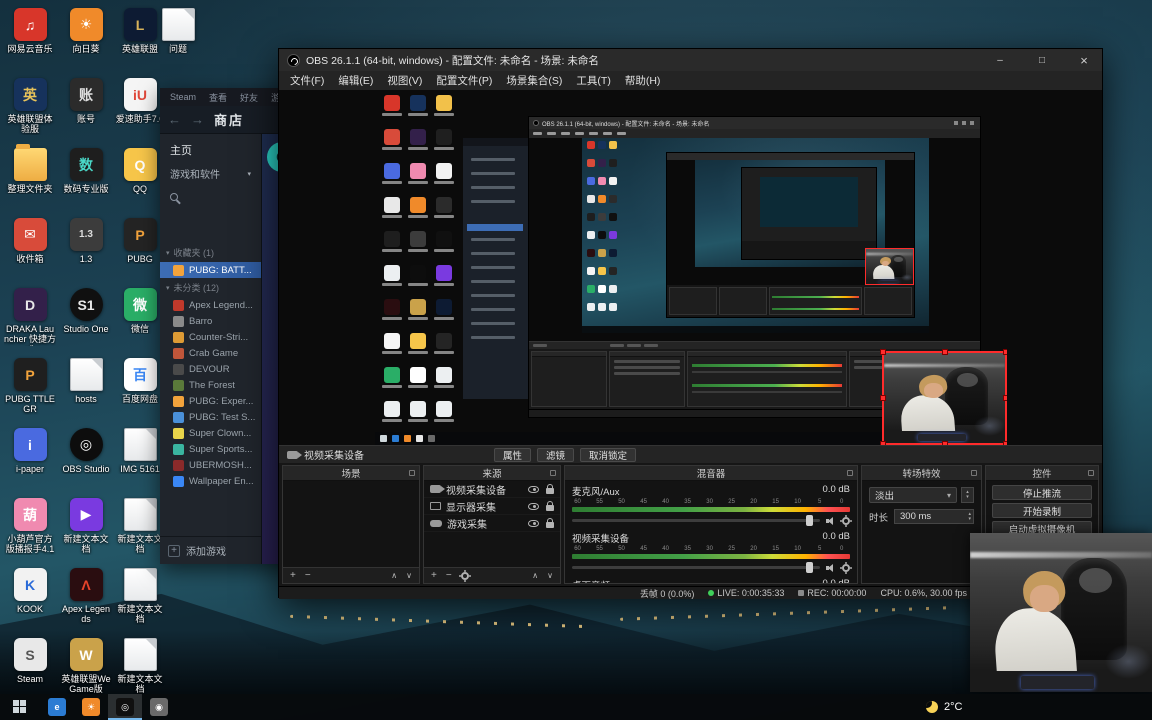 This screenshot has width=1152, height=720. Describe the element at coordinates (351, 524) in the screenshot. I see `scenes-list` at that location.